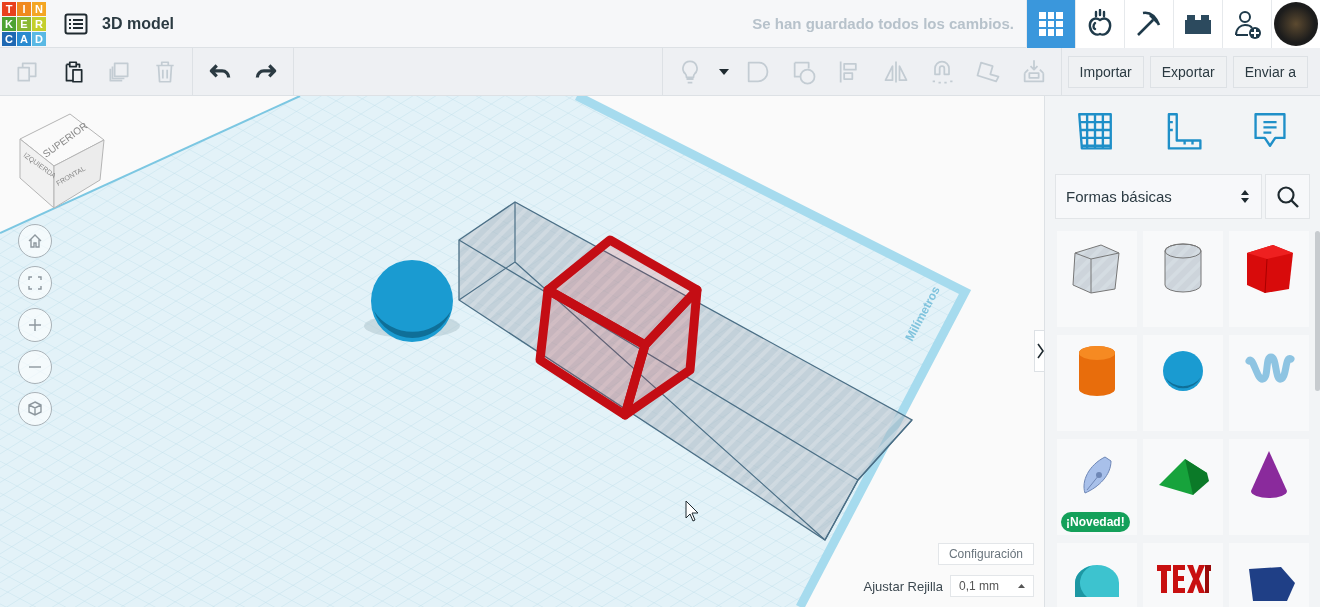 The width and height of the screenshot is (1320, 607). What do you see at coordinates (883, 23) in the screenshot?
I see `save-status: Se han guardado todos los cambios.` at bounding box center [883, 23].